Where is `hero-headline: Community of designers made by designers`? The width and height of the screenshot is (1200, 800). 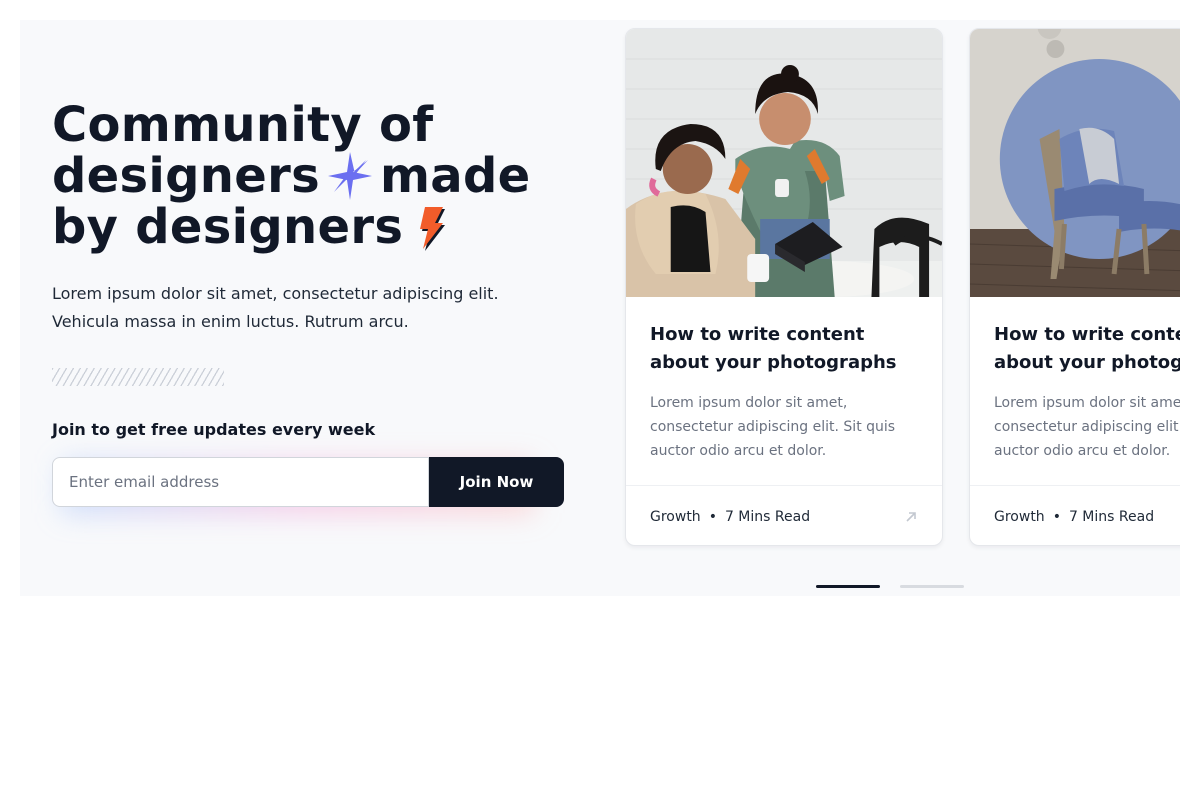
hero-headline: Community of designers made by designers is located at coordinates (317, 176).